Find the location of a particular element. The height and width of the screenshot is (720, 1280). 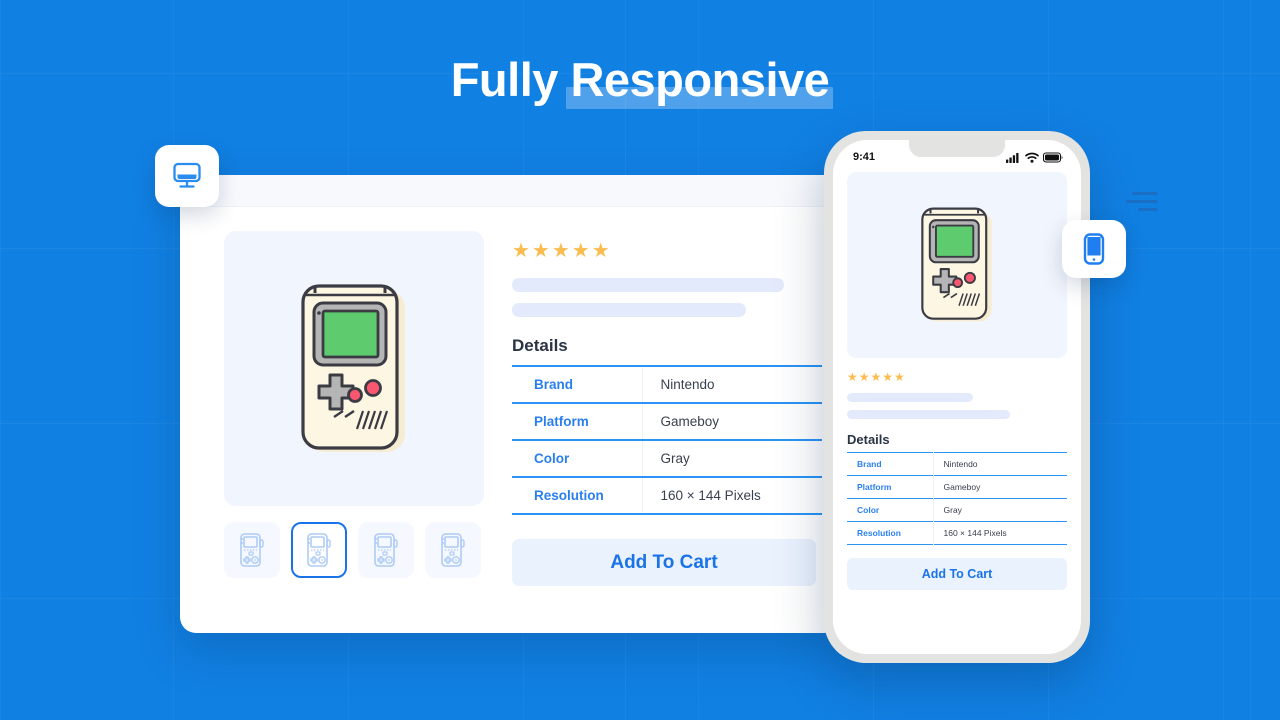

wifi-icon is located at coordinates (1032, 157).